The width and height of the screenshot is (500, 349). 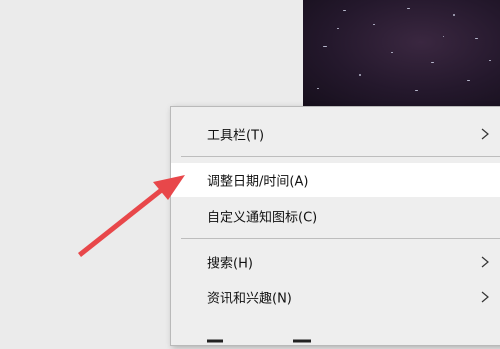 What do you see at coordinates (236, 136) in the screenshot?
I see `menu-item-label: 工具栏(T)` at bounding box center [236, 136].